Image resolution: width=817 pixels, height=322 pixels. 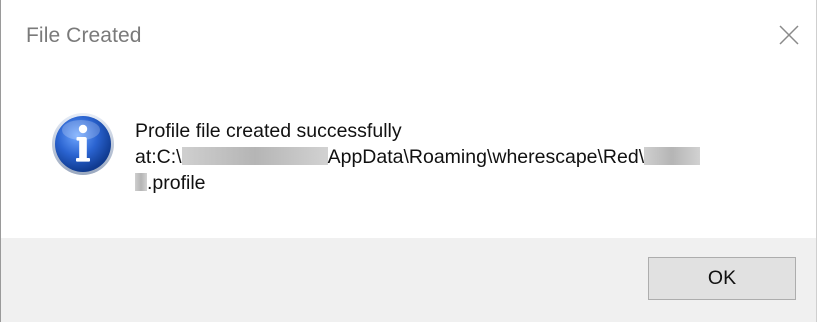 What do you see at coordinates (158, 157) in the screenshot?
I see `path-prefix: at:C:\` at bounding box center [158, 157].